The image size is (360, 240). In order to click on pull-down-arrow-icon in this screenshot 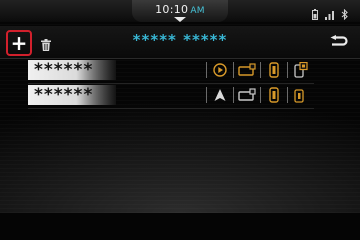, I will do `click(180, 19)`.